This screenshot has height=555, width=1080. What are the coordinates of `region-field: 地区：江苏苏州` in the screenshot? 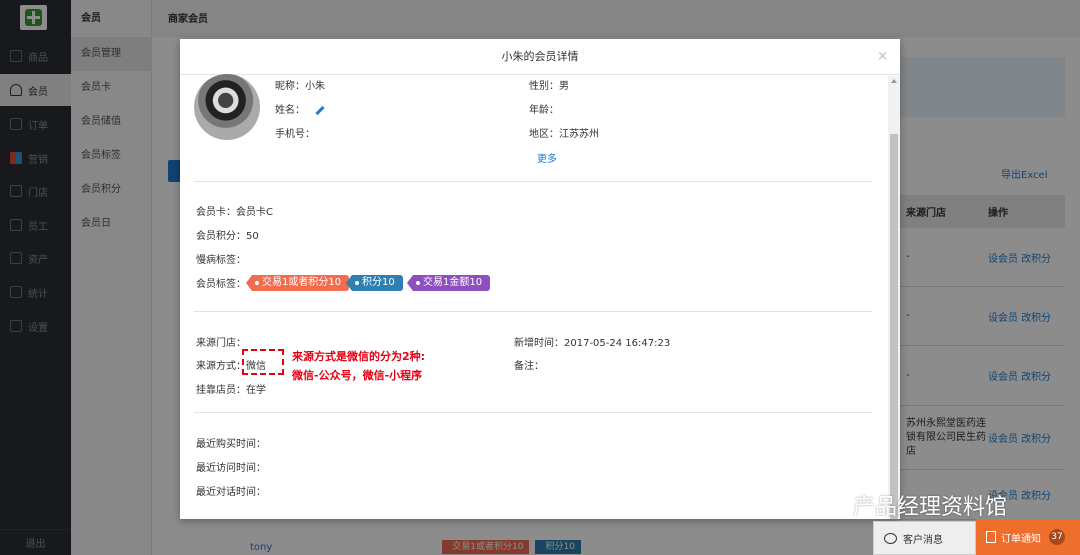 It's located at (564, 134).